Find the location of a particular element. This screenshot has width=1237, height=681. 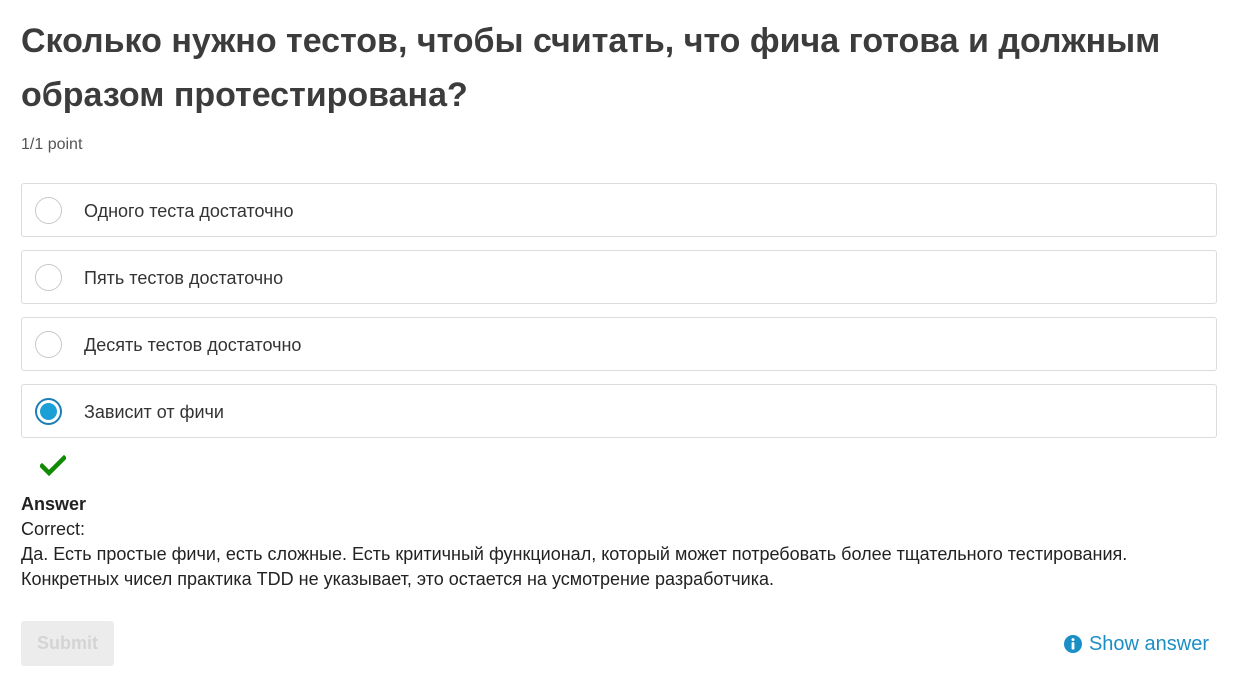

checkmark-icon is located at coordinates (53, 466).